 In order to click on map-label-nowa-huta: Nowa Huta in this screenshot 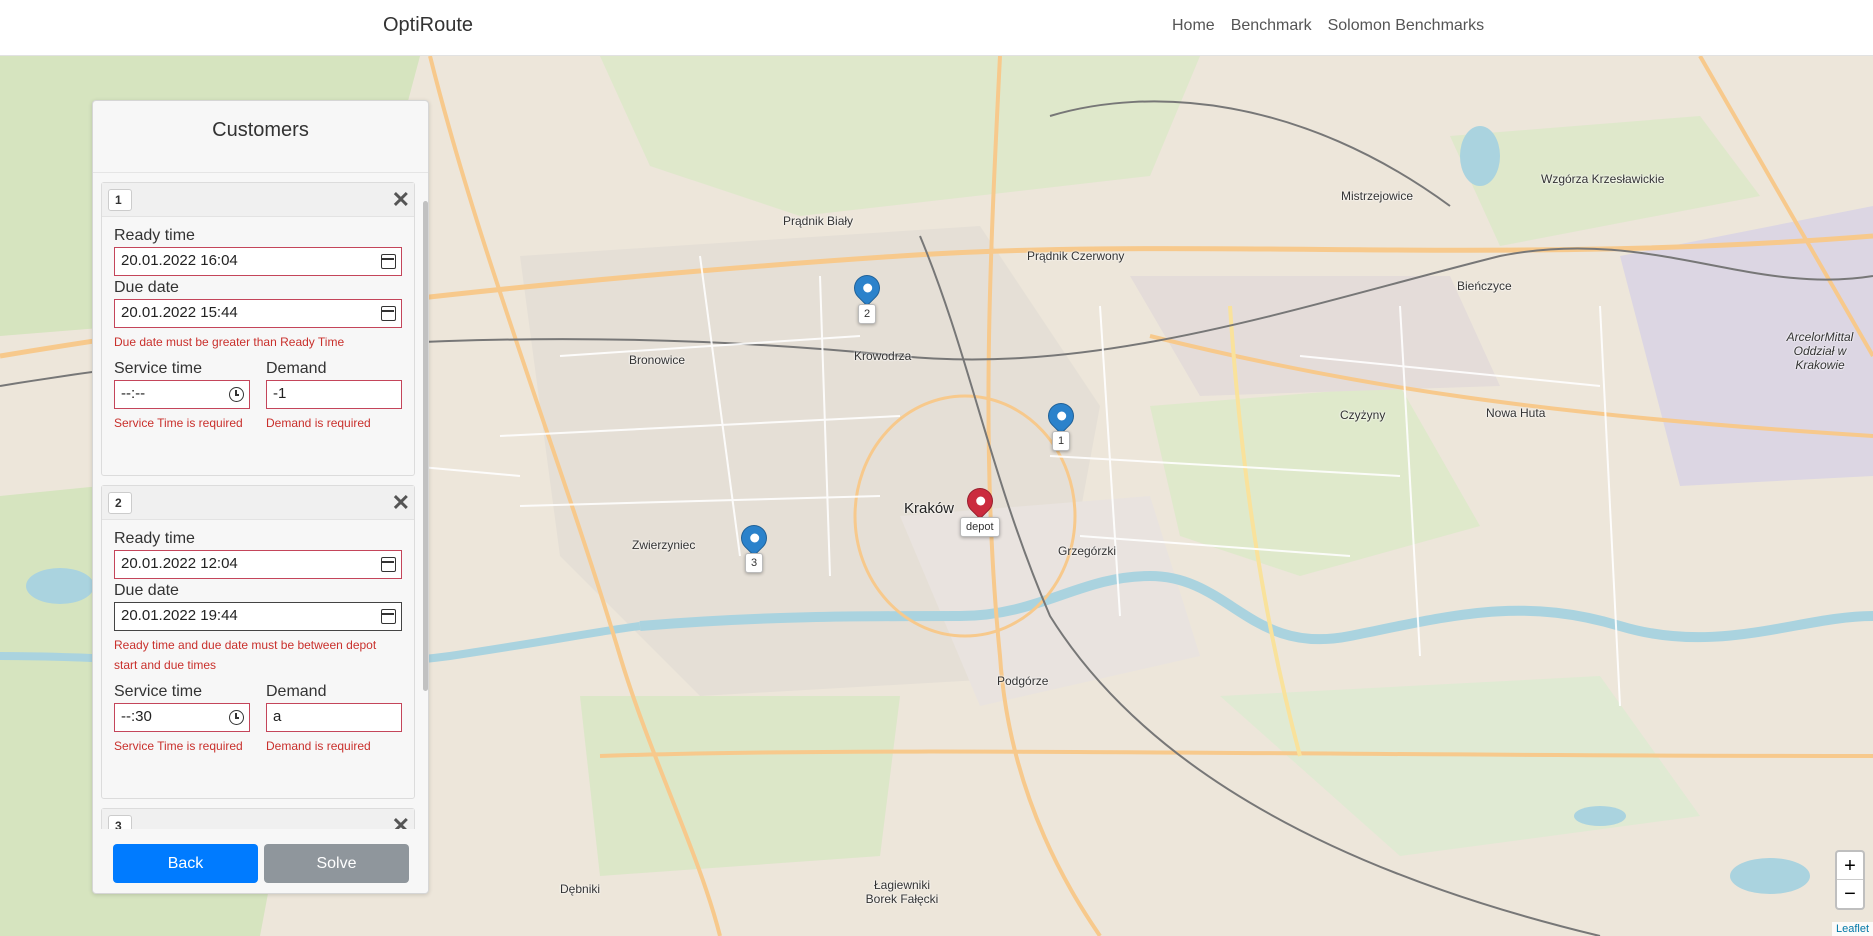, I will do `click(1516, 413)`.